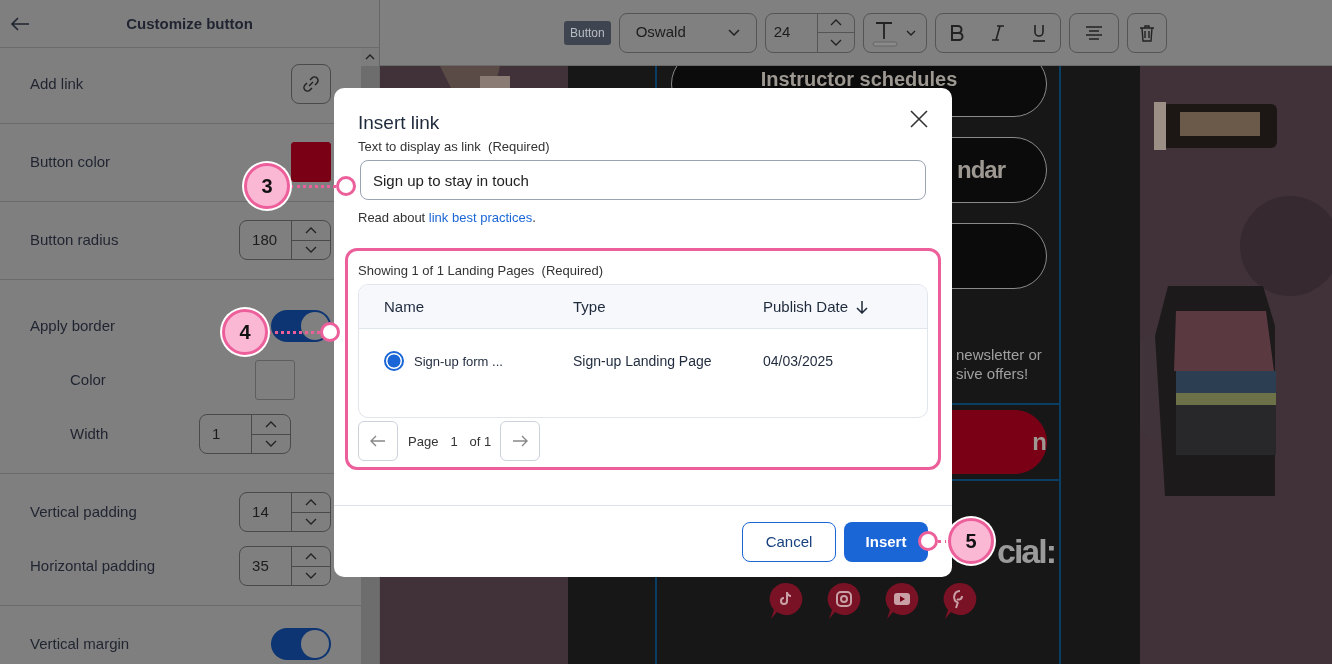  I want to click on setting-label: Button radius, so click(74, 239).